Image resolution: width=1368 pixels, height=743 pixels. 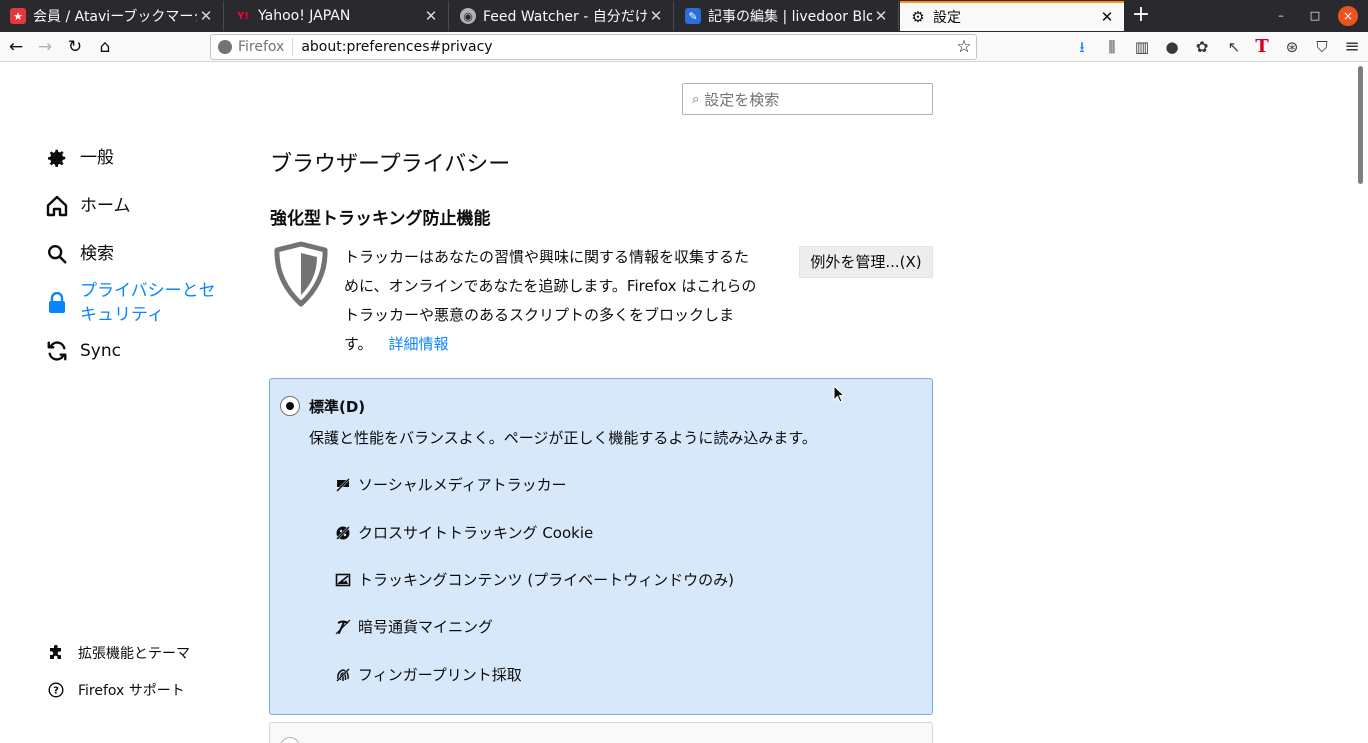 What do you see at coordinates (390, 164) in the screenshot?
I see `page-title: ブラウザープライバシー` at bounding box center [390, 164].